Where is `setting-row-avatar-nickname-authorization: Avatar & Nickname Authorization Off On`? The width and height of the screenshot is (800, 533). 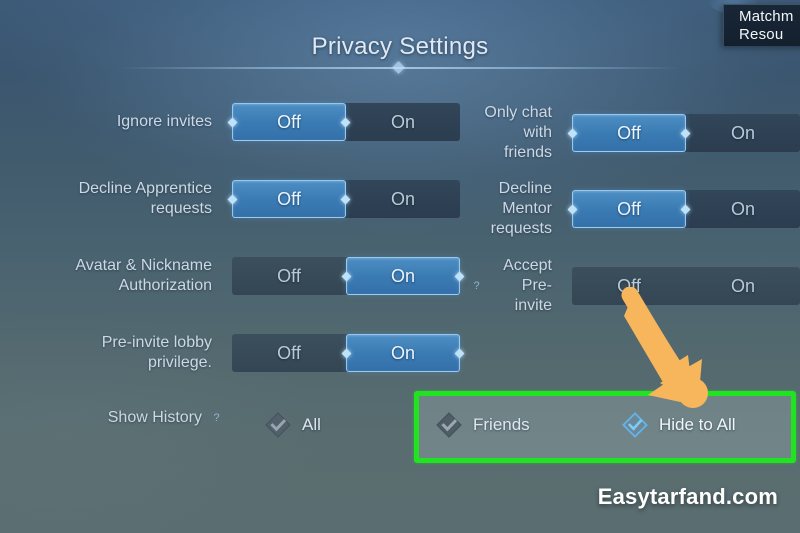 setting-row-avatar-nickname-authorization: Avatar & Nickname Authorization Off On is located at coordinates (230, 276).